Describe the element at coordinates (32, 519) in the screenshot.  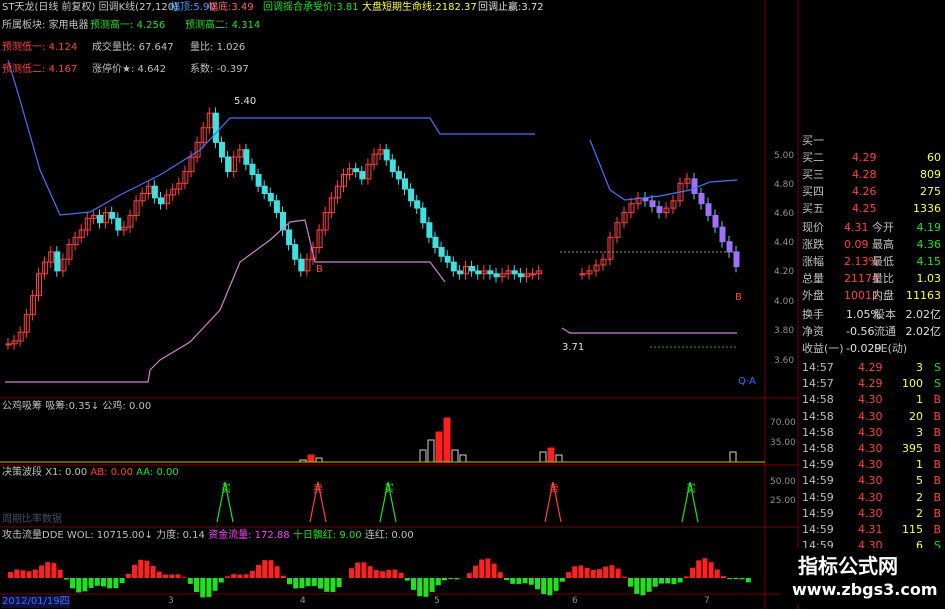
I see `panel2-note: 周期比率数据` at that location.